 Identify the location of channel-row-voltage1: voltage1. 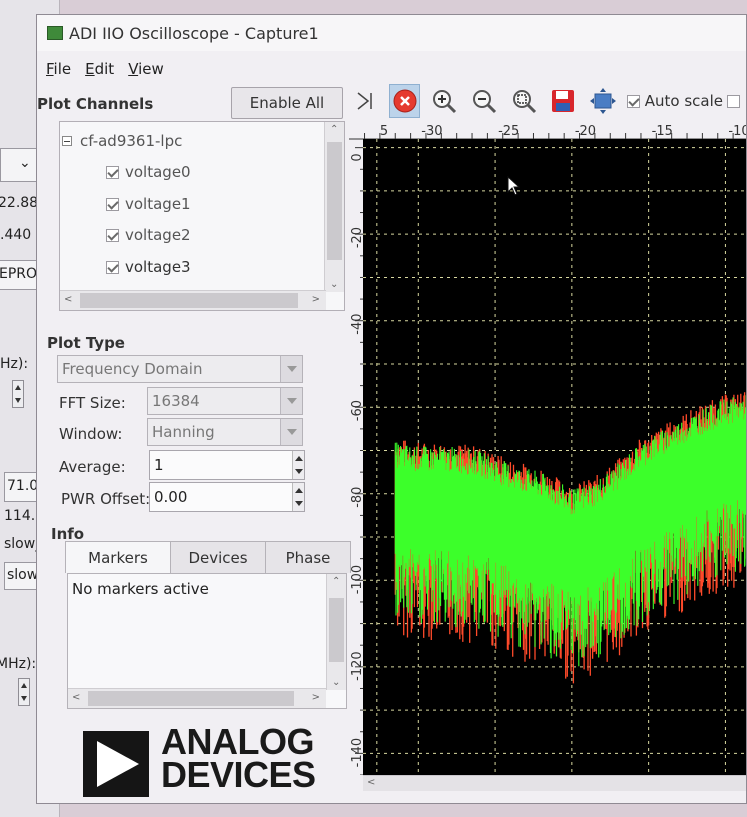
(148, 204).